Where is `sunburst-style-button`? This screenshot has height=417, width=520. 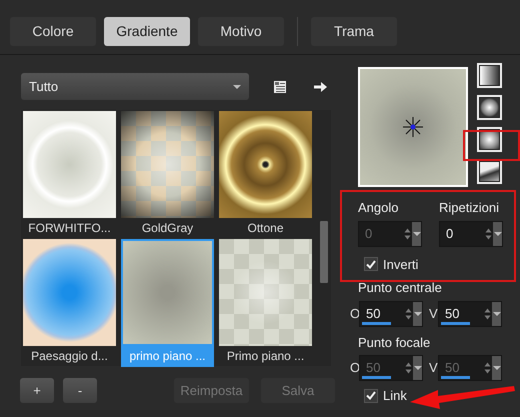
sunburst-style-button is located at coordinates (489, 171).